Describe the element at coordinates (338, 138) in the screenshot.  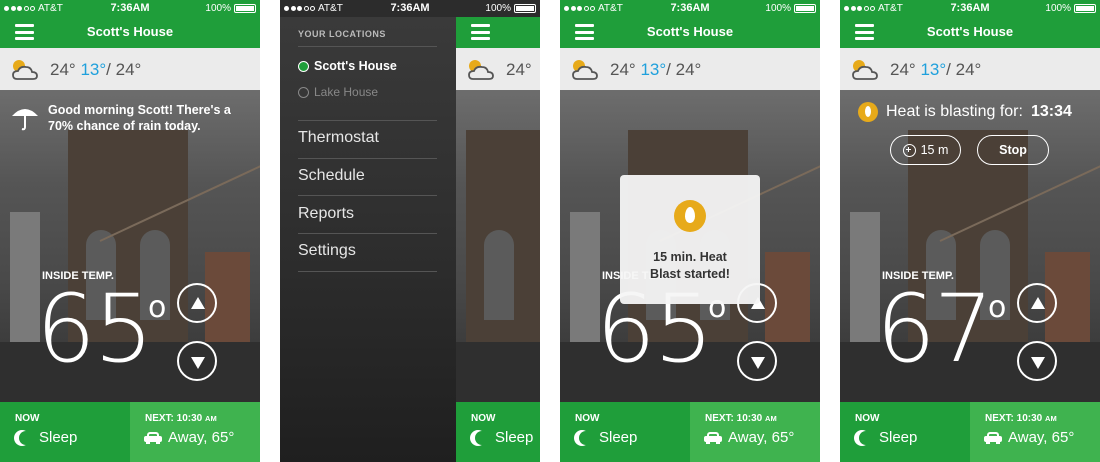
I see `menu-item-thermostat: Thermostat` at that location.